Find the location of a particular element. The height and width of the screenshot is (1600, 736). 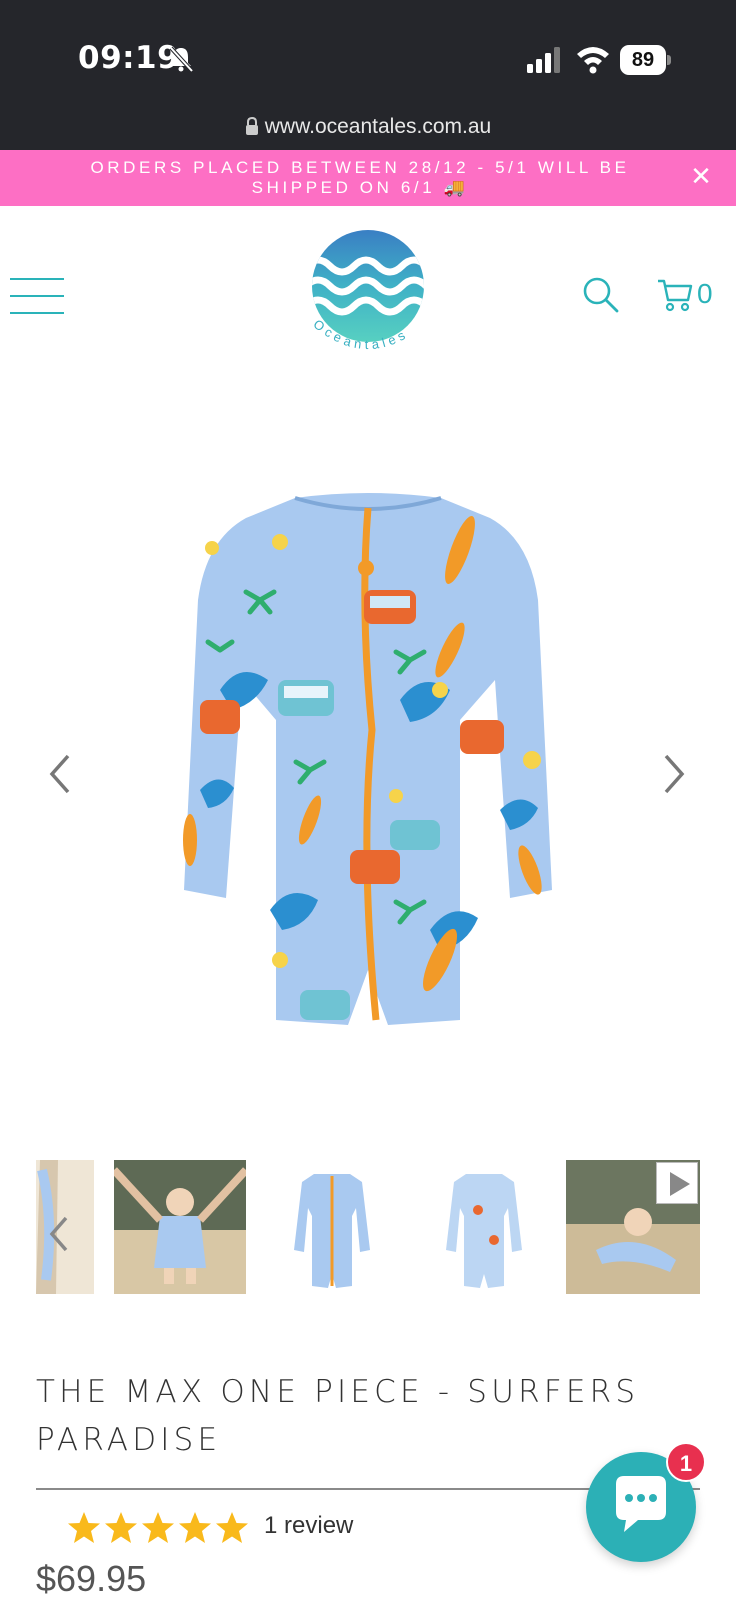

review-count-link: 1 review is located at coordinates (308, 1526).